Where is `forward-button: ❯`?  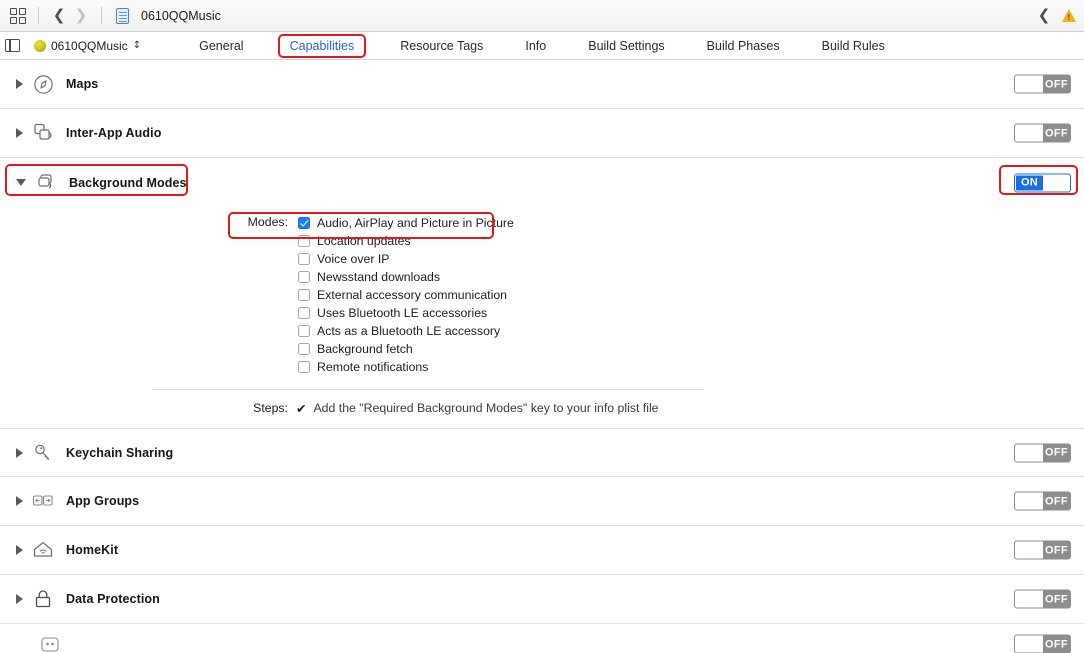
forward-button: ❯ is located at coordinates (81, 16).